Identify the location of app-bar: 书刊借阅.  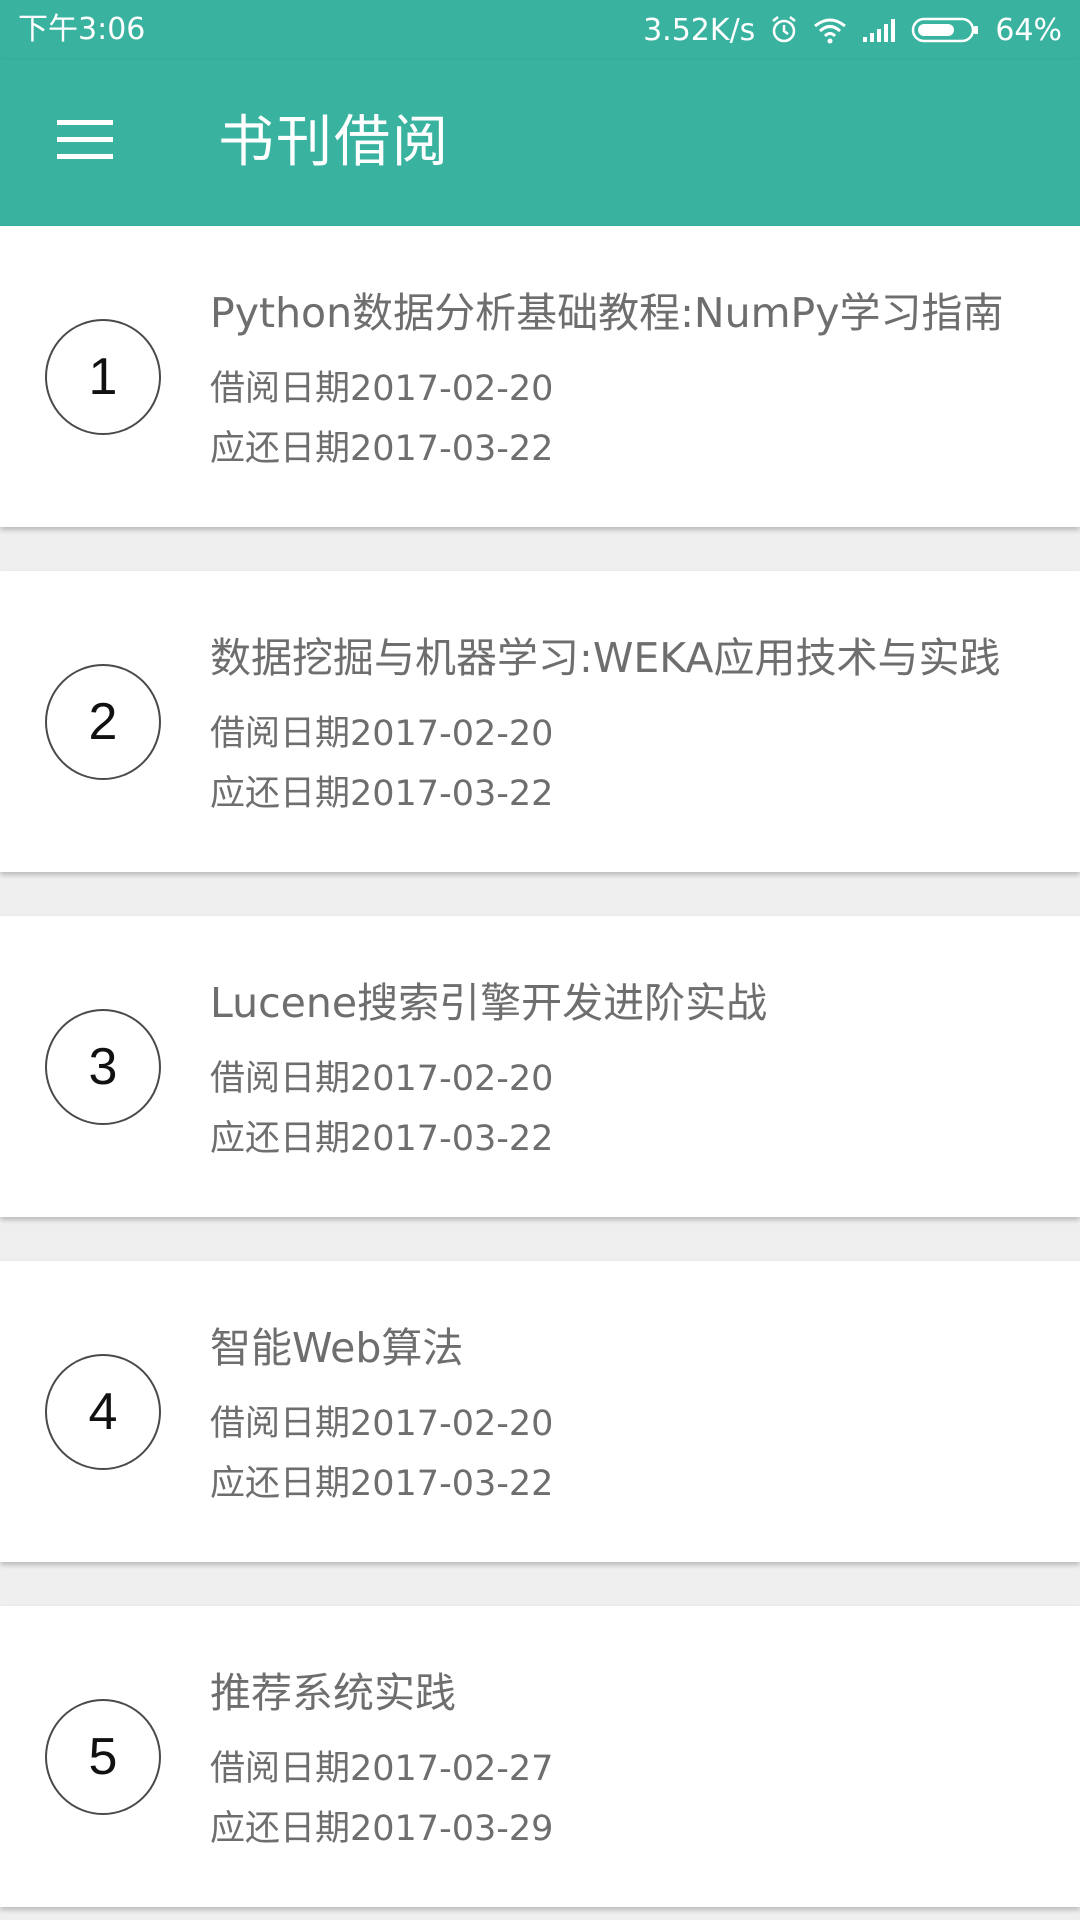
(540, 143).